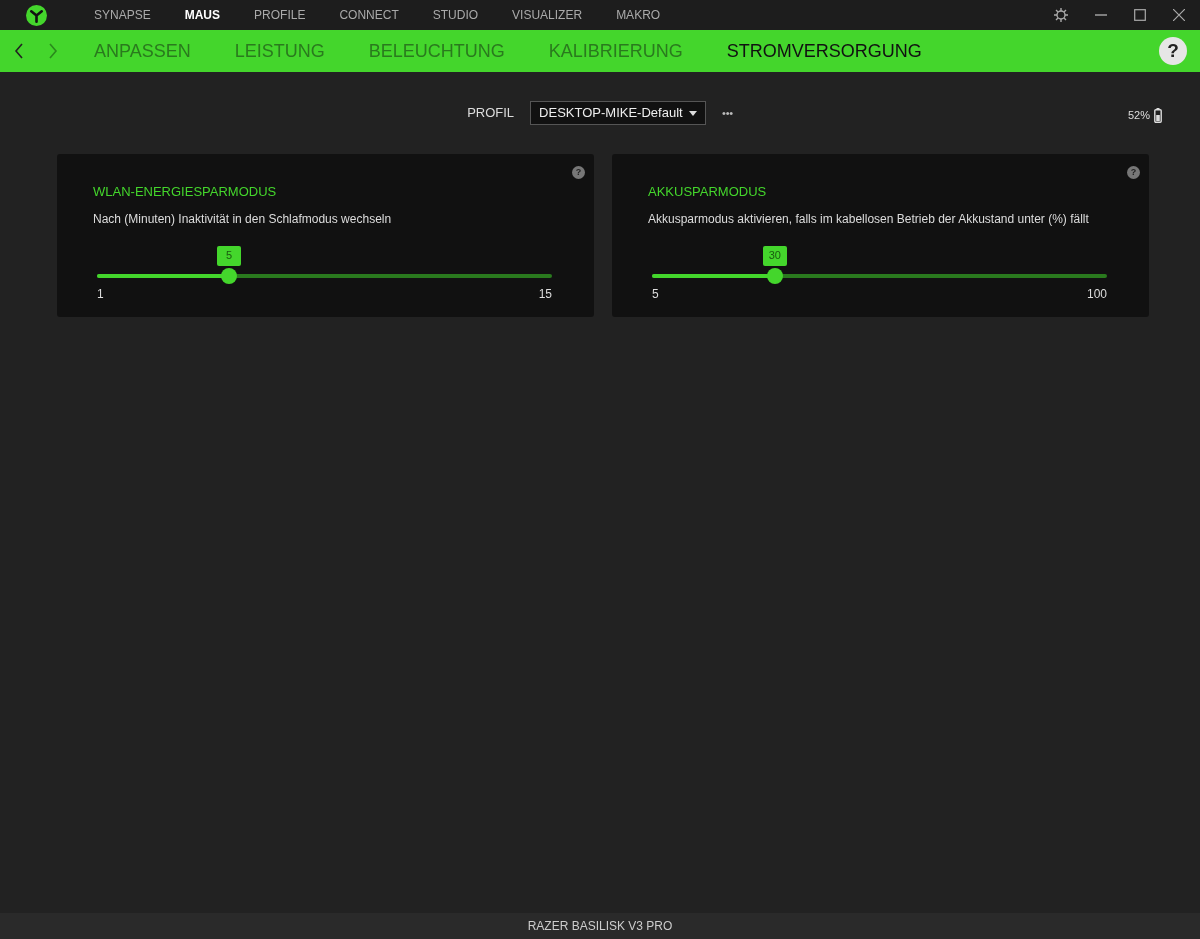  What do you see at coordinates (600, 926) in the screenshot?
I see `device-name: RAZER BASILISK V3 PRO` at bounding box center [600, 926].